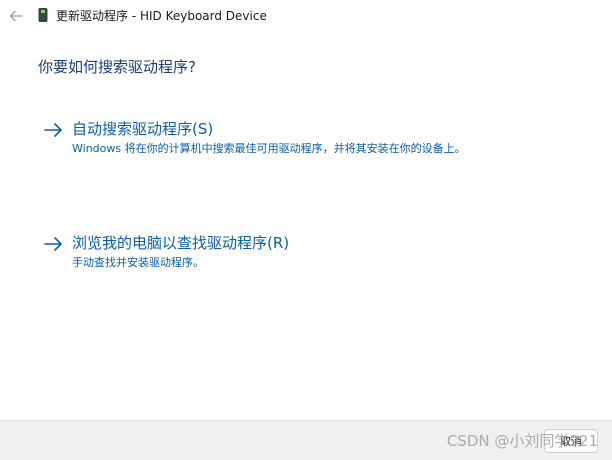 The width and height of the screenshot is (612, 460). I want to click on back-button, so click(16, 16).